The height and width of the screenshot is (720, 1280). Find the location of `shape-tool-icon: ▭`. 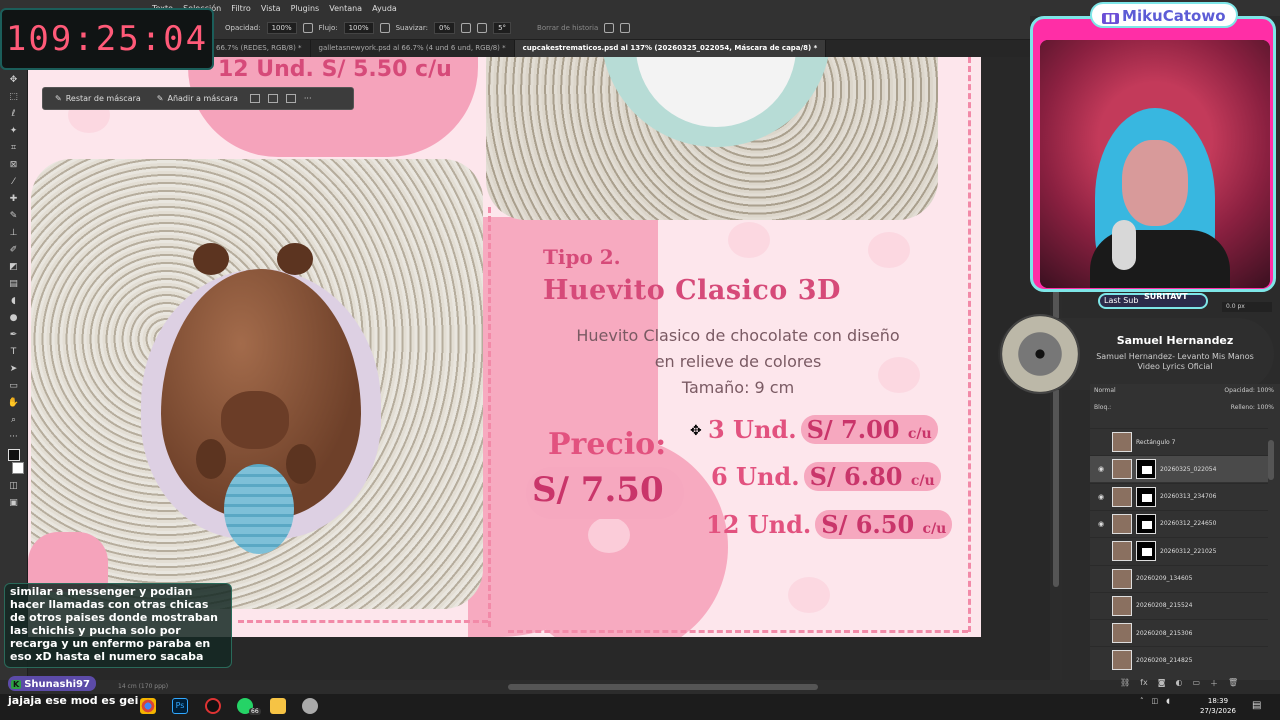

shape-tool-icon: ▭ is located at coordinates (14, 386).